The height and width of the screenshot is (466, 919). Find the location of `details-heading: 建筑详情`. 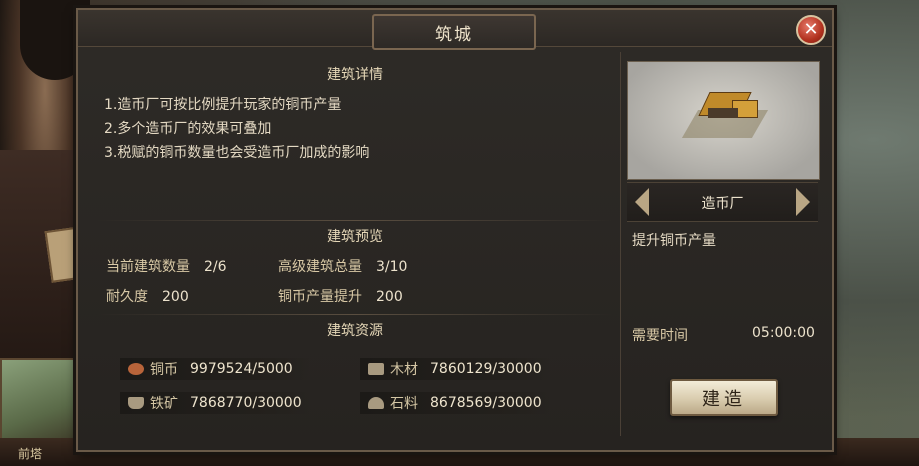

details-heading: 建筑详情 is located at coordinates (355, 75).